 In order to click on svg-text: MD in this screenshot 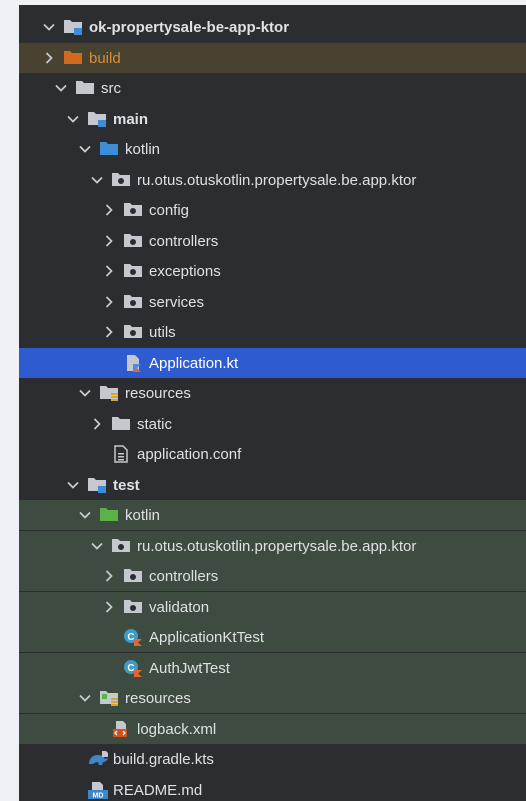, I will do `click(98, 796)`.